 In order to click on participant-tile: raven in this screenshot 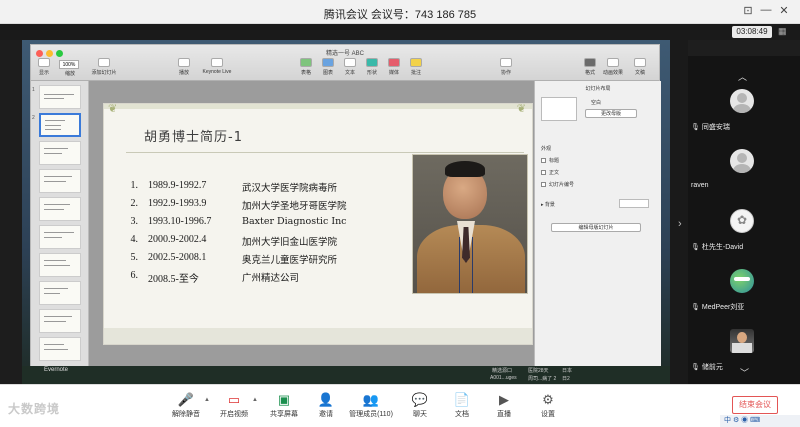, I will do `click(744, 169)`.